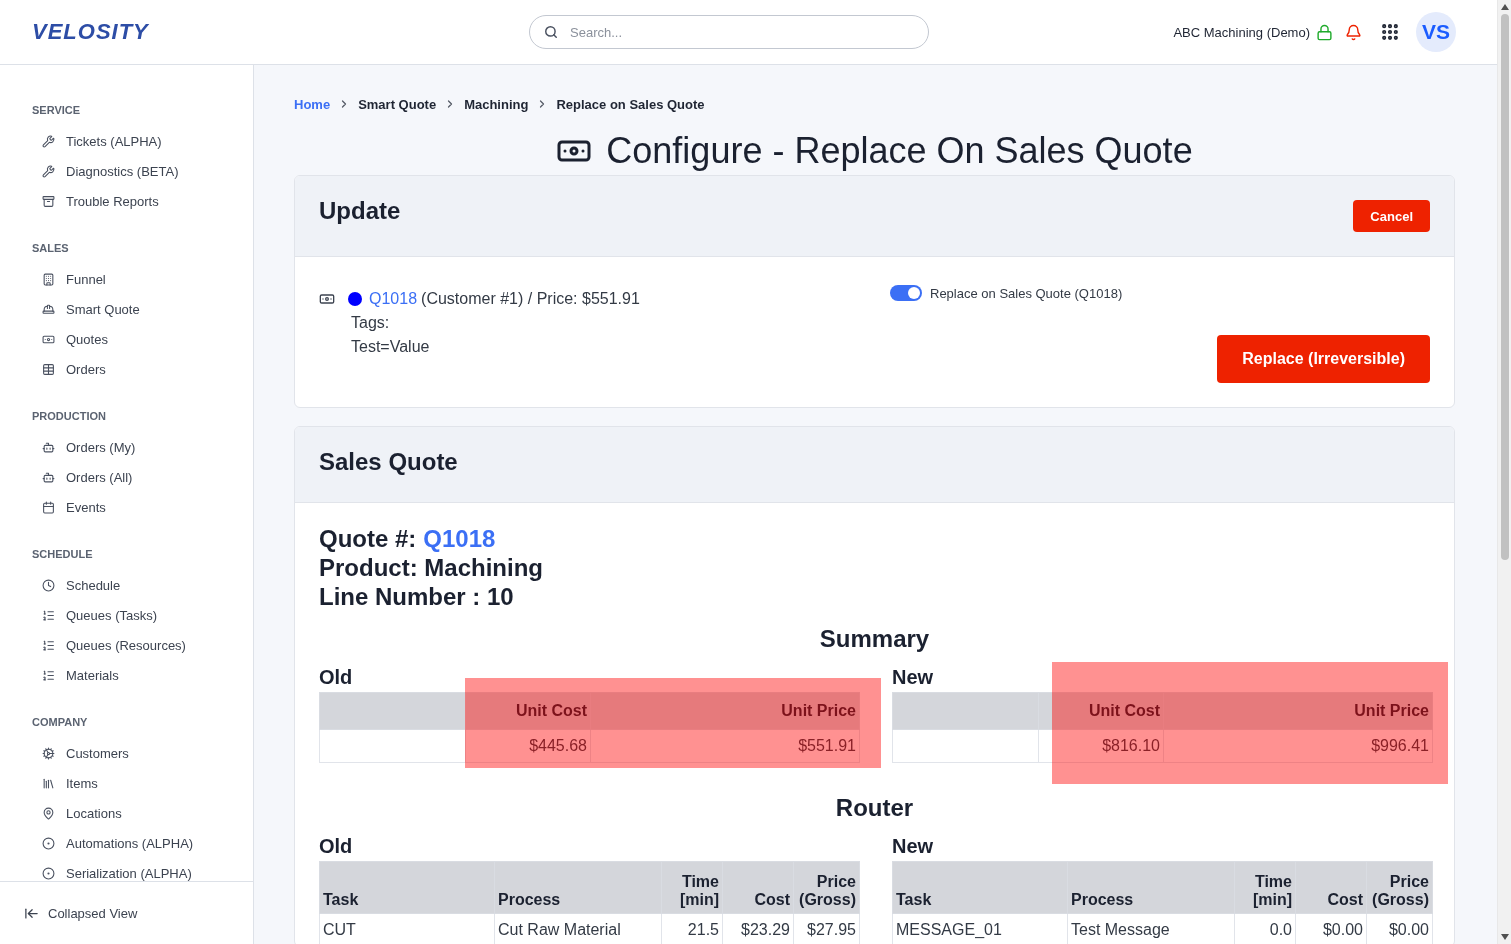  I want to click on hard-hat-icon, so click(48, 309).